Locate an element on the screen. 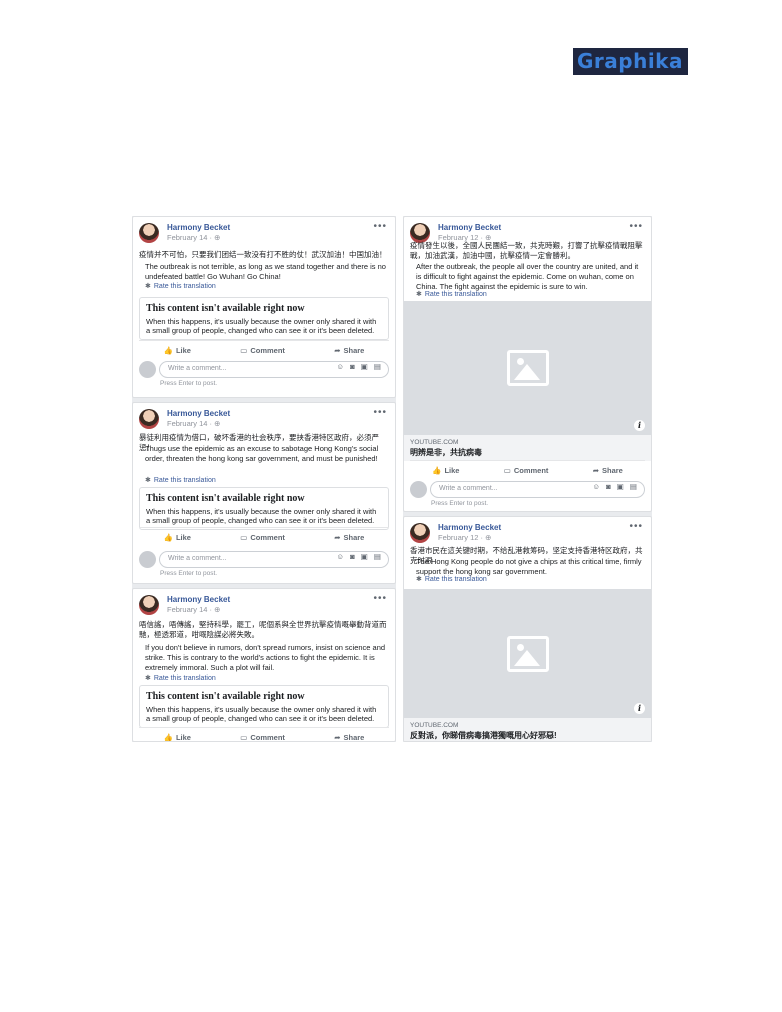  post-original-text: 疫情并不可怕，只要我们团结一致没有打不胜的仗！武汉加油！中国加油！ is located at coordinates (263, 254).